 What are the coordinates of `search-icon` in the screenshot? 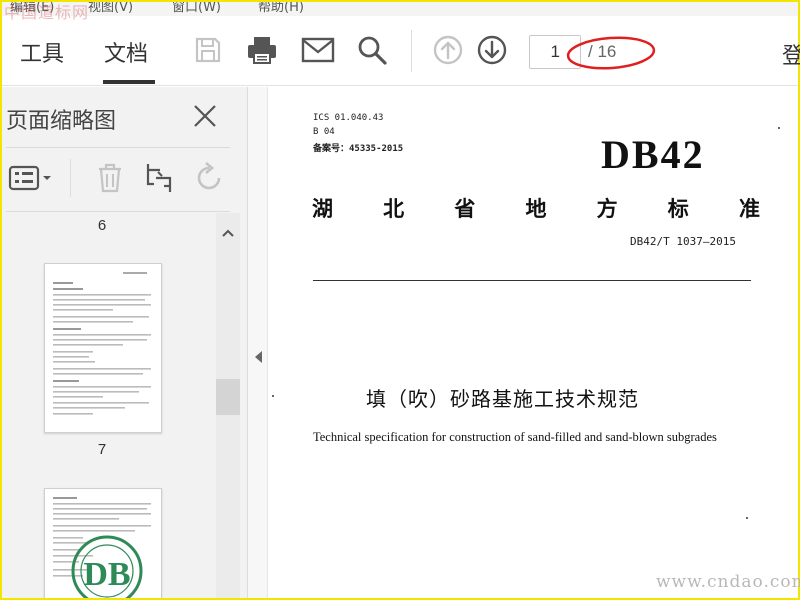 It's located at (372, 50).